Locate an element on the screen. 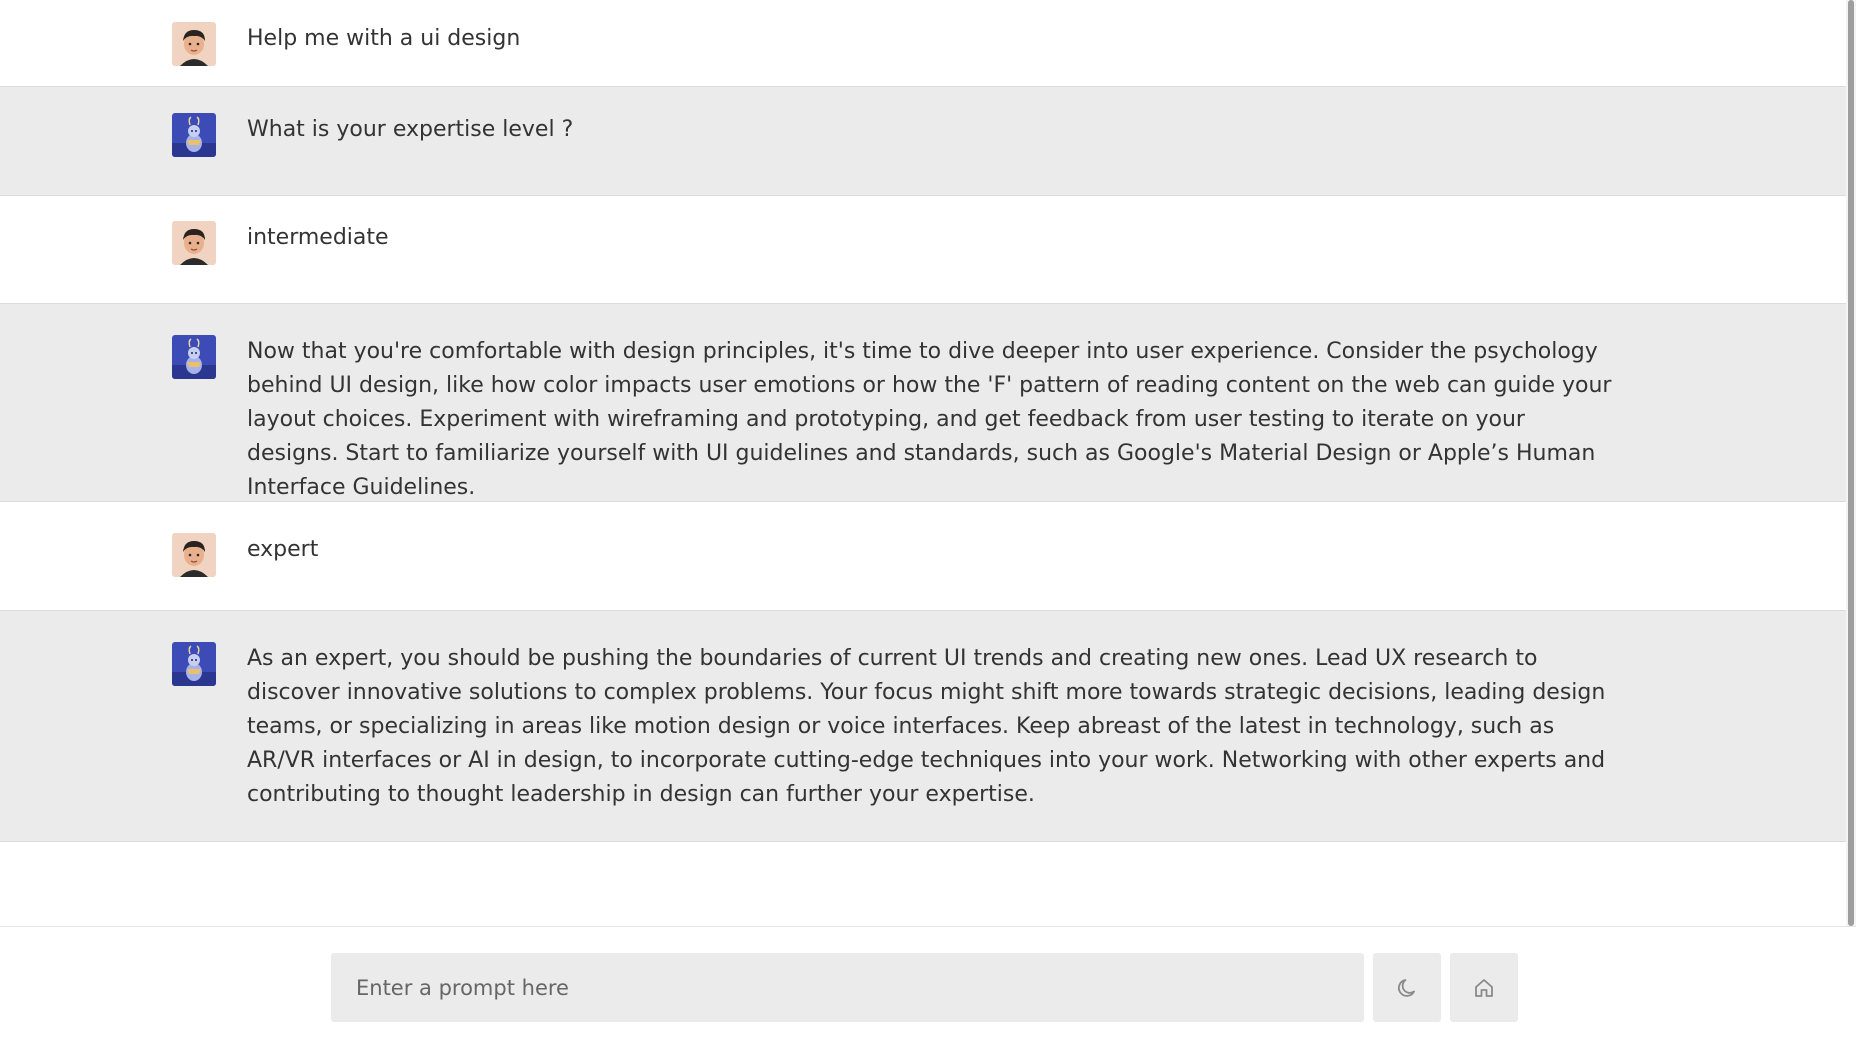 Image resolution: width=1856 pixels, height=1043 pixels. message-text: intermediate is located at coordinates (318, 237).